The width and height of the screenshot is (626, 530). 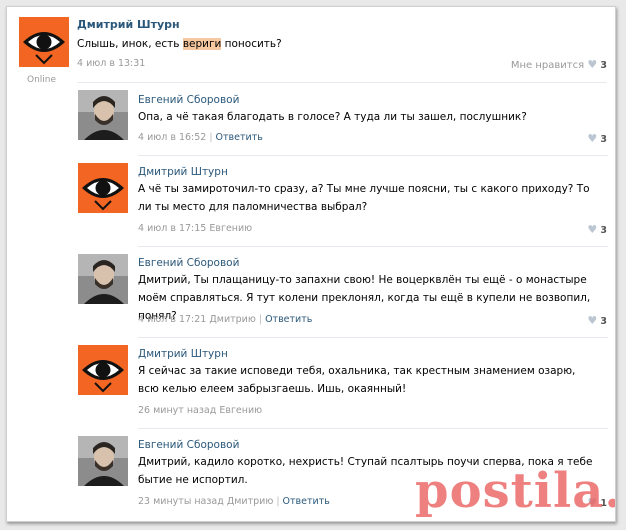 I want to click on comment-timestamp: 4 июл в 16:52, so click(x=172, y=137).